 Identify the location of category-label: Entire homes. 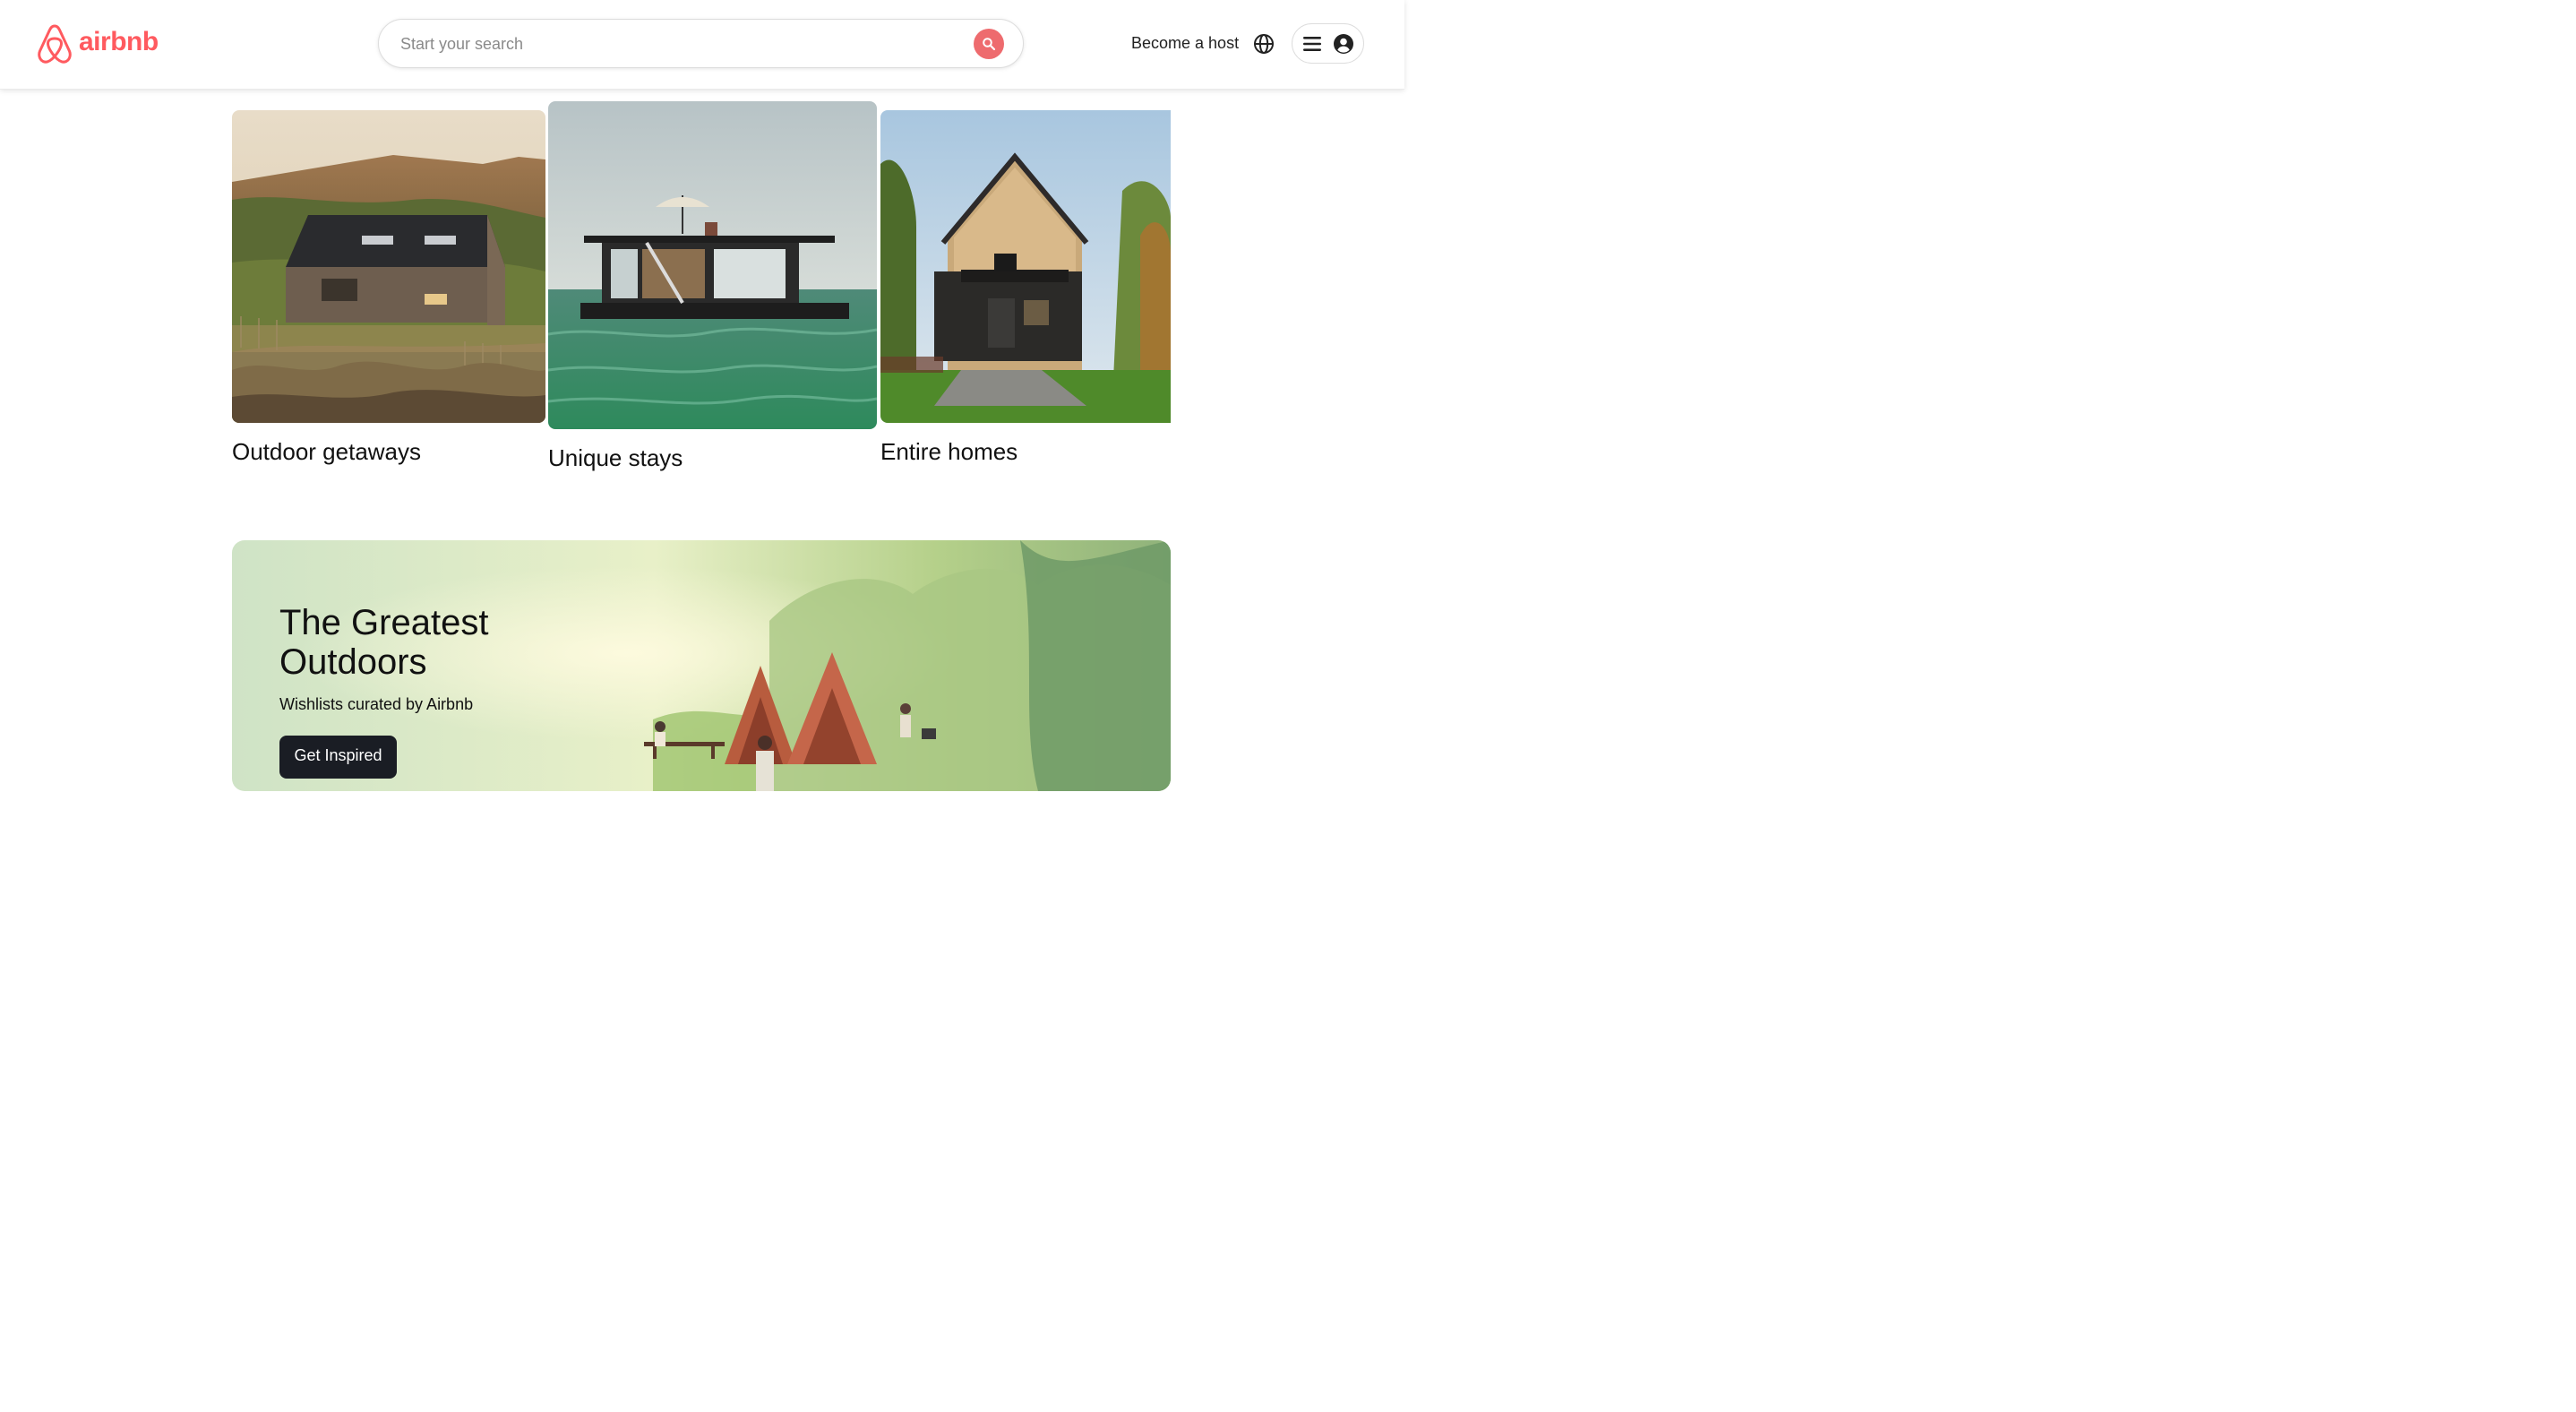
(949, 451).